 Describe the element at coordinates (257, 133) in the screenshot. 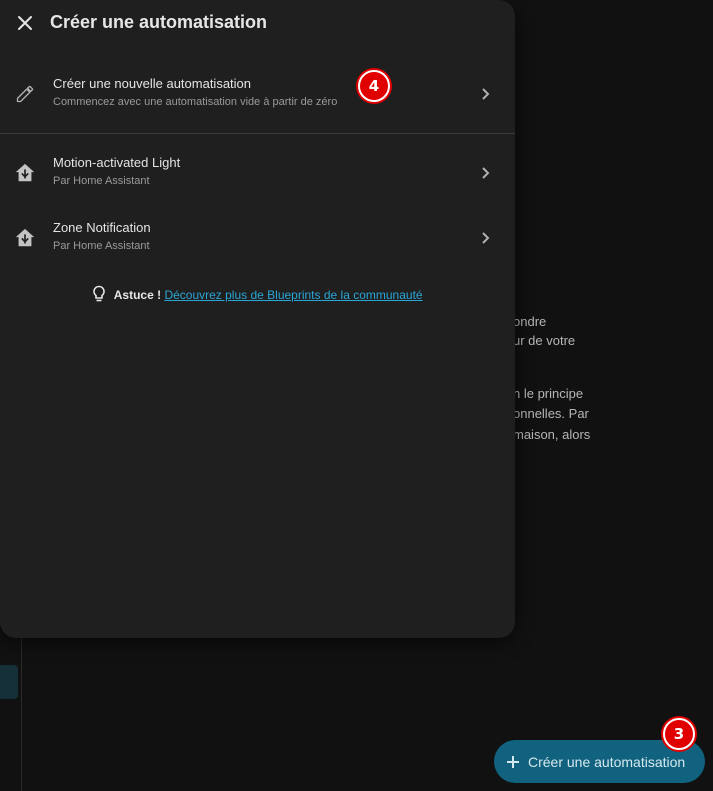

I see `divider` at that location.